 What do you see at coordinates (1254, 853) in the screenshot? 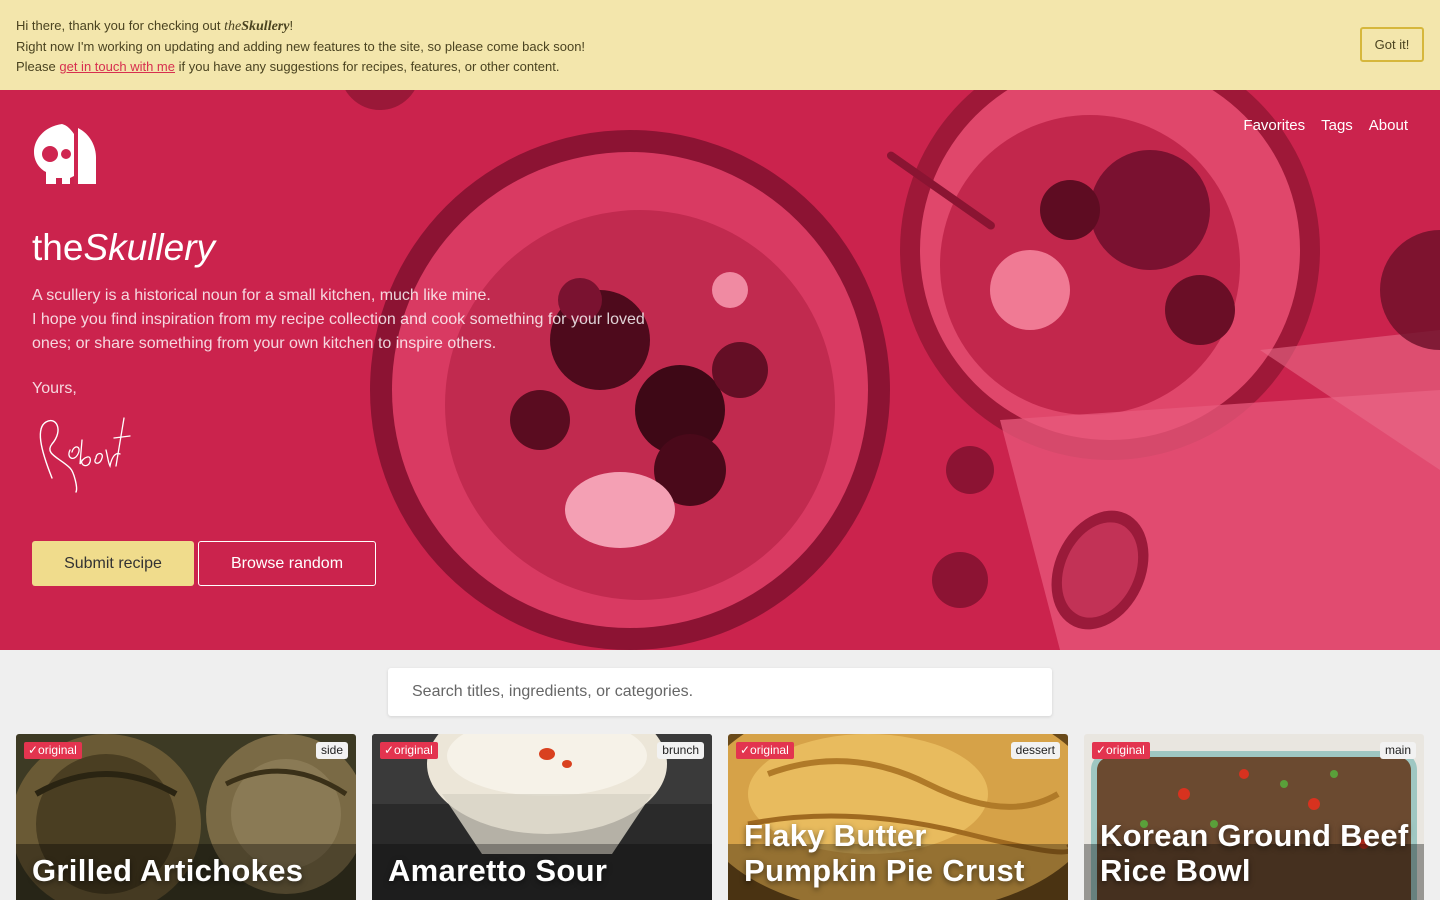
I see `recipe-title: Korean Ground Beef Rice Bowl` at bounding box center [1254, 853].